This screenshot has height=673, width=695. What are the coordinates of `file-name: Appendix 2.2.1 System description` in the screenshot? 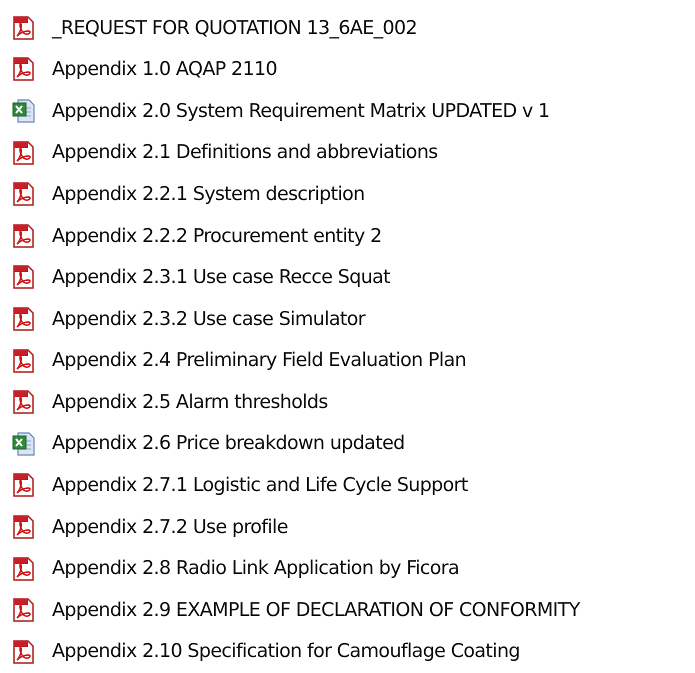 It's located at (208, 194).